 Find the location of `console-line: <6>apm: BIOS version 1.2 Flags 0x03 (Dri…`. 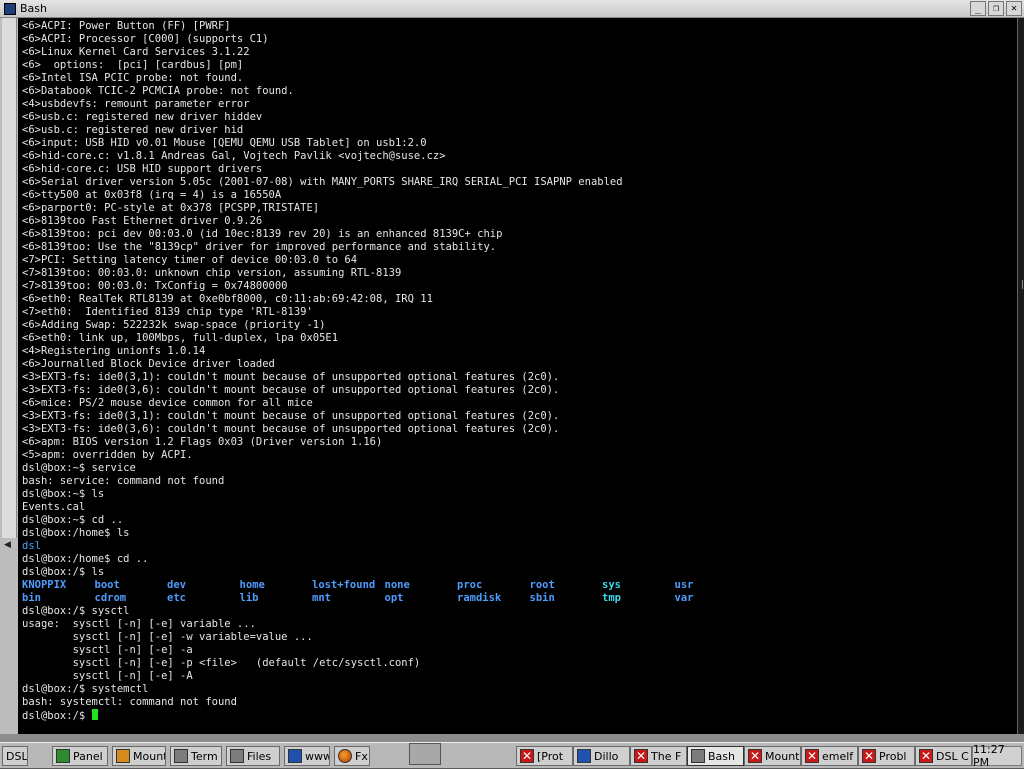

console-line: <6>apm: BIOS version 1.2 Flags 0x03 (Dri… is located at coordinates (202, 442).